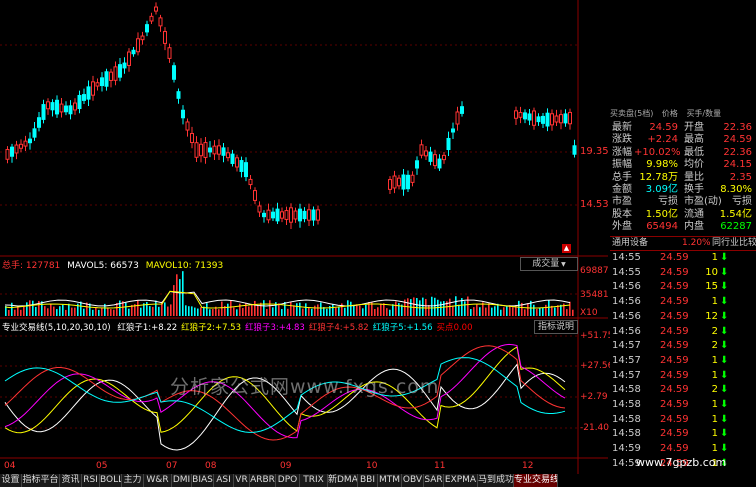  What do you see at coordinates (630, 243) in the screenshot?
I see `sector-label: 通用设备` at bounding box center [630, 243].